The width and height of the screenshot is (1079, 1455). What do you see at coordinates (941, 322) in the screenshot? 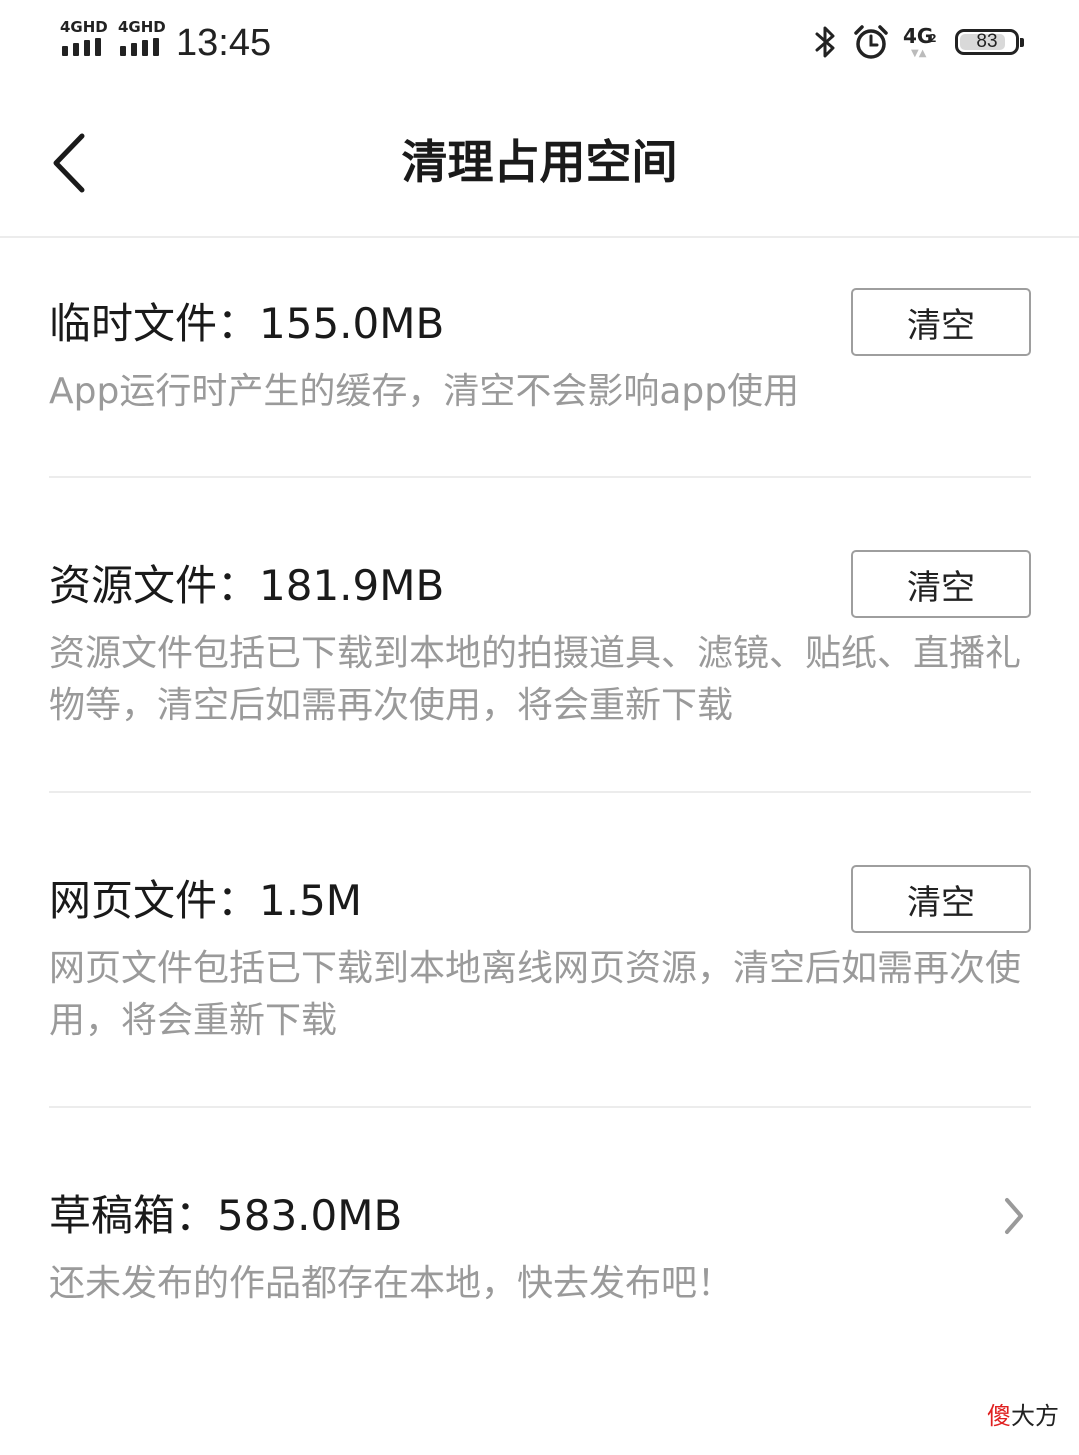
I see `clear-temp-files-button: 清空` at bounding box center [941, 322].